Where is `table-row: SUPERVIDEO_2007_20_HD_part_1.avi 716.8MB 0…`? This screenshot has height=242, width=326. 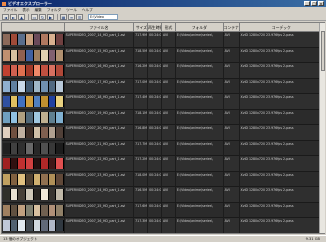
table-row: SUPERVIDEO_2007_20_HD_part_1.avi 716.8MB 0… is located at coordinates (163, 133).